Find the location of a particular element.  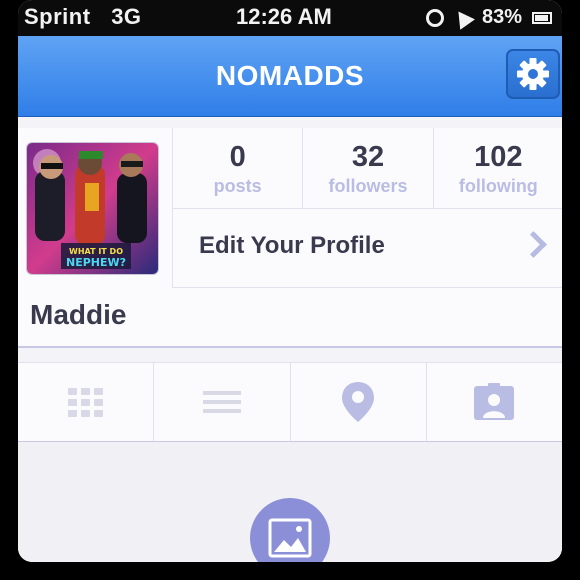

battery-percent: 83% is located at coordinates (501, 17).